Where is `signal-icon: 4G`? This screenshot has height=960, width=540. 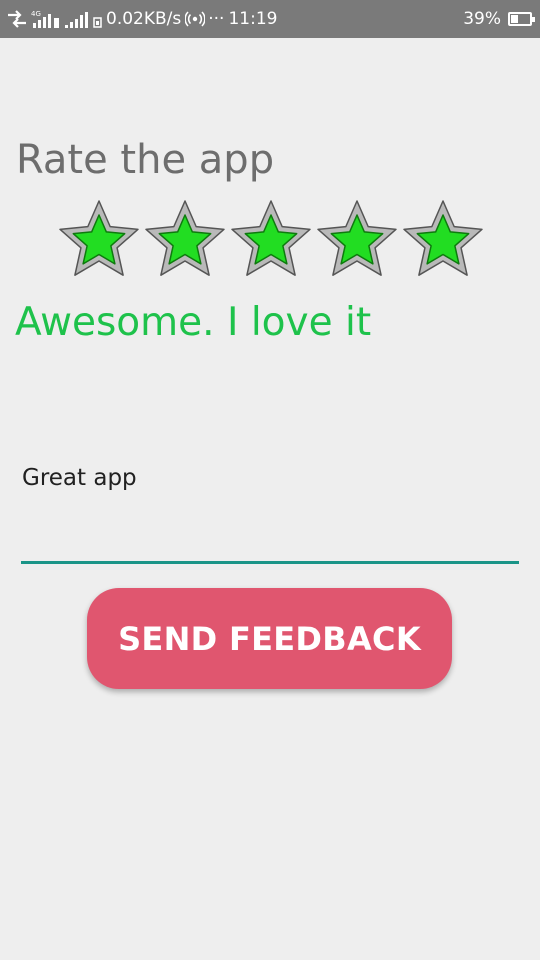 signal-icon: 4G is located at coordinates (46, 19).